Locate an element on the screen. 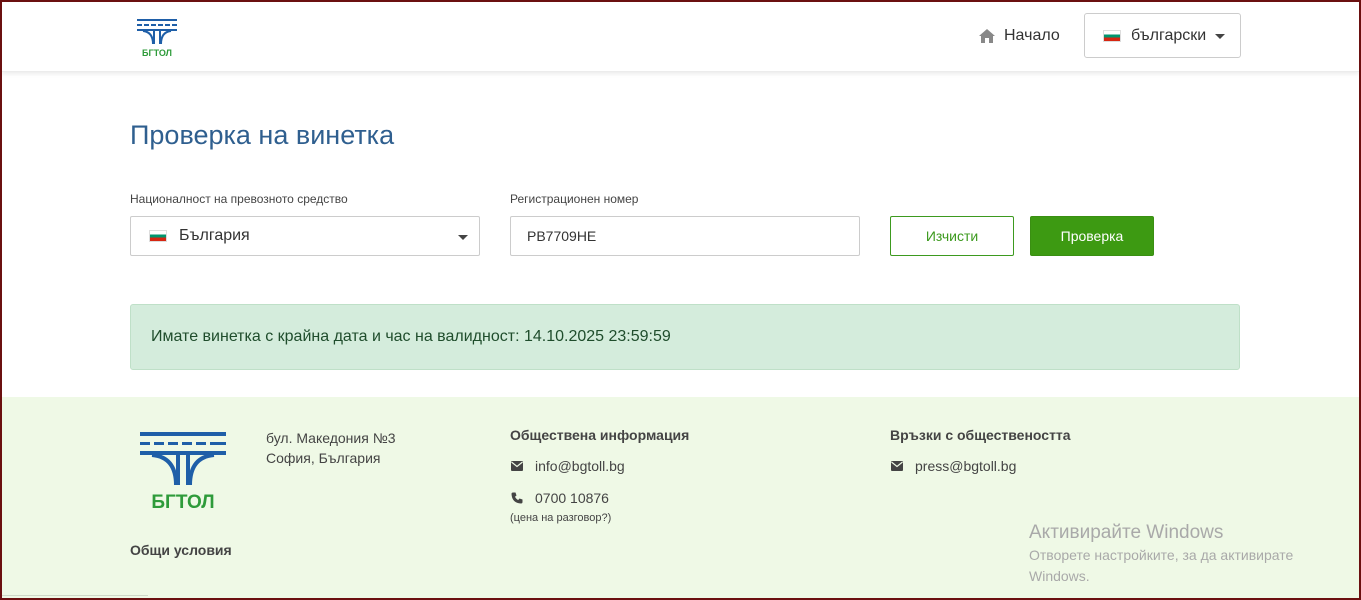 This screenshot has width=1361, height=600. address: бул. Македония №3 София, България is located at coordinates (331, 448).